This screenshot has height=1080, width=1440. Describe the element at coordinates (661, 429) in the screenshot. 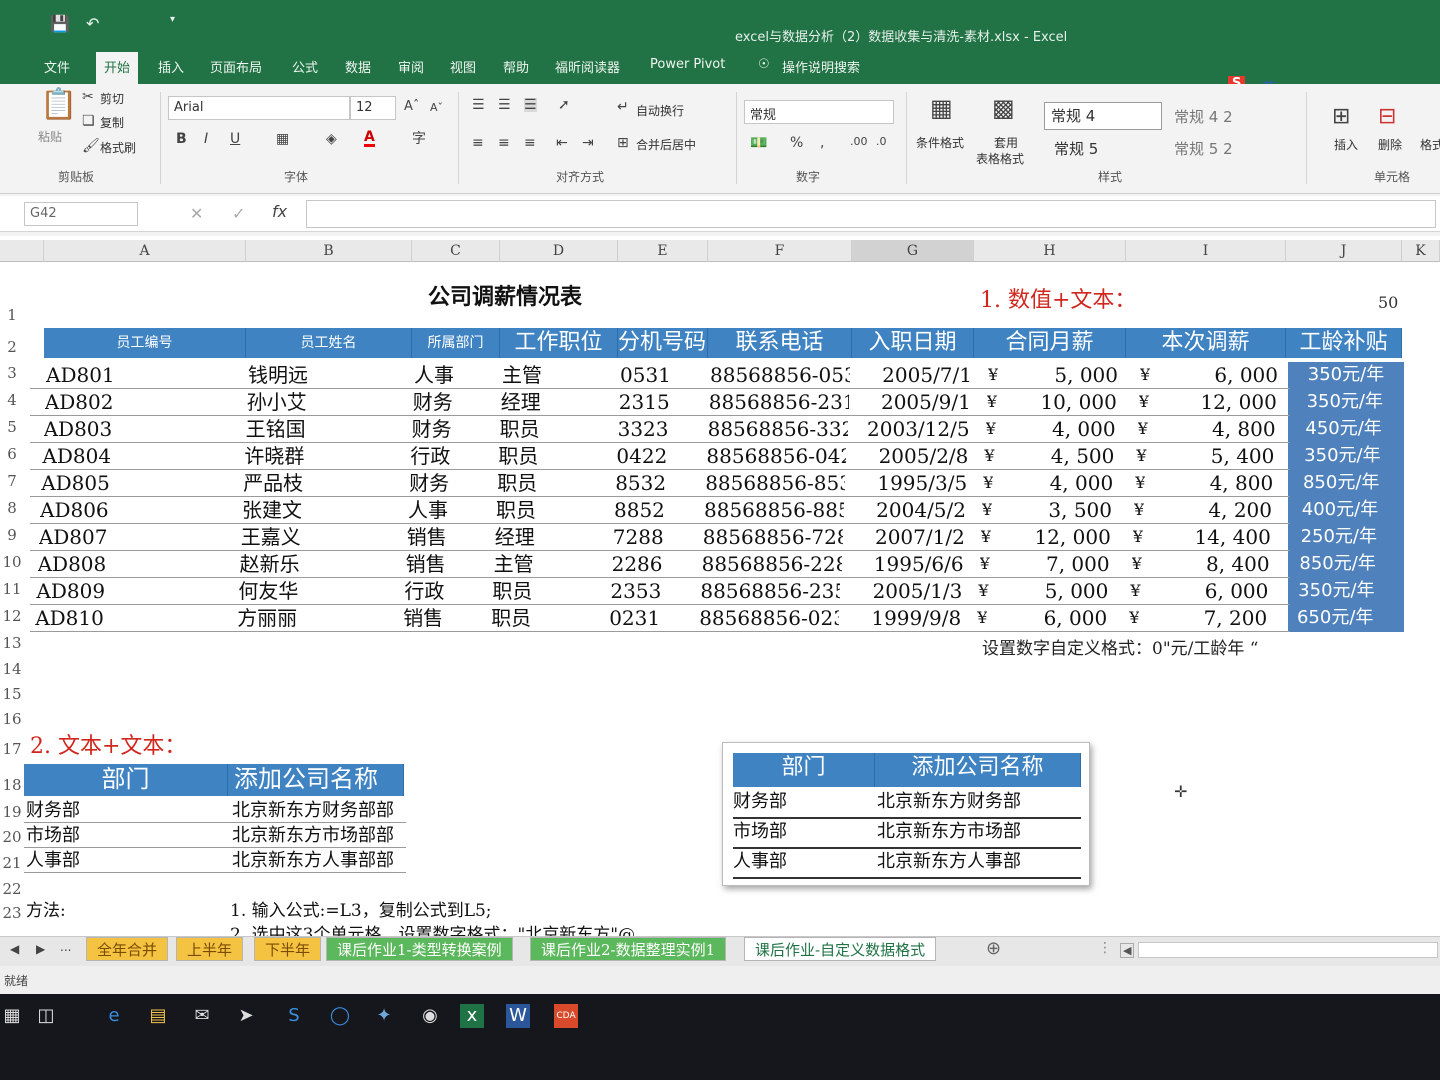

I see `cell-extension: 3323` at that location.